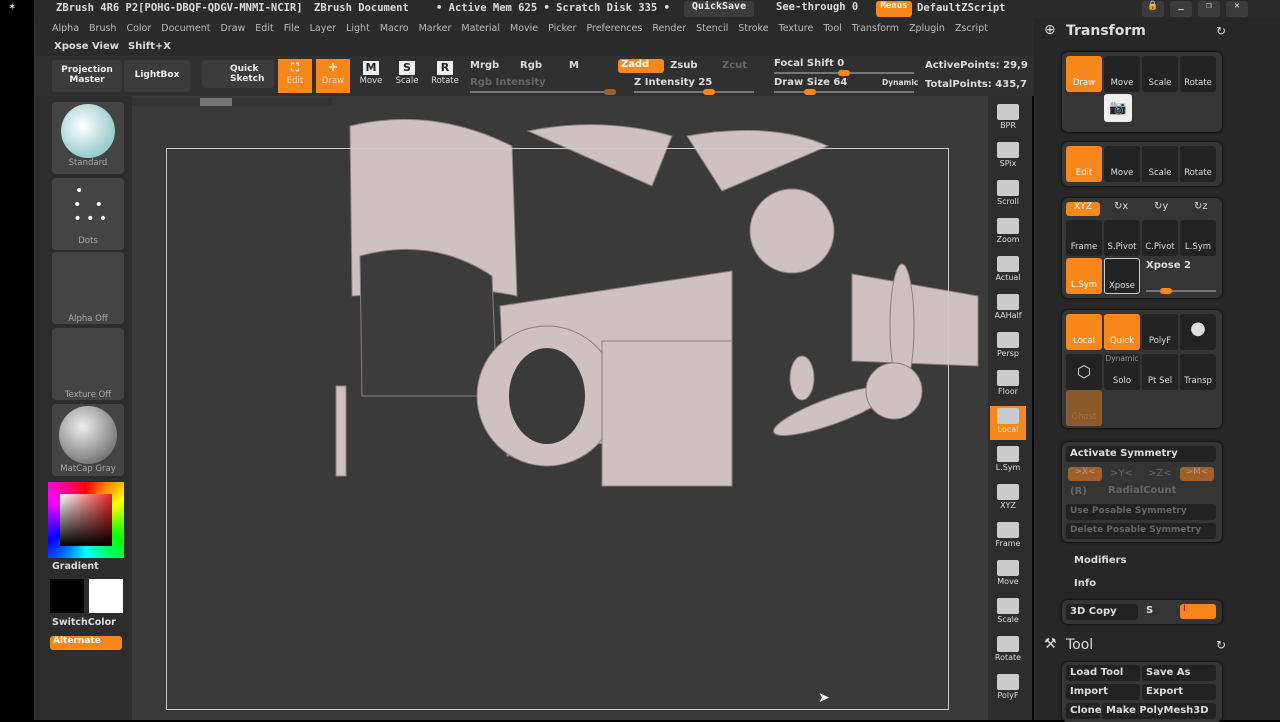 This screenshot has height=722, width=1280. Describe the element at coordinates (484, 65) in the screenshot. I see `mrgb-button: Mrgb` at that location.